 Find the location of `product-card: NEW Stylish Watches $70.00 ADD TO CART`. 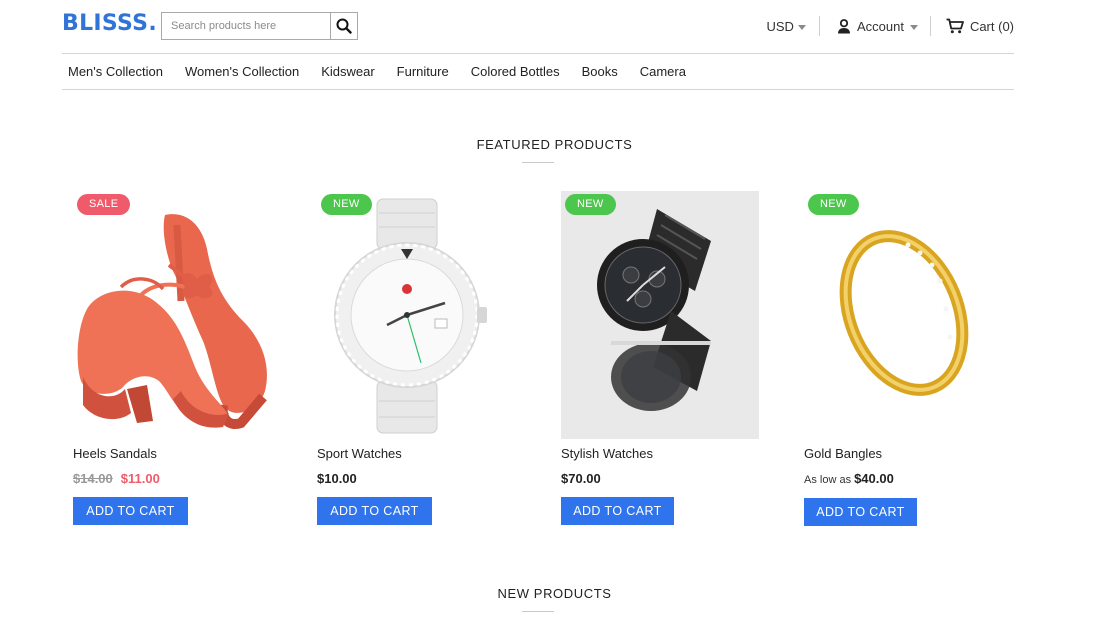

product-card: NEW Stylish Watches $70.00 ADD TO CART is located at coordinates (661, 358).